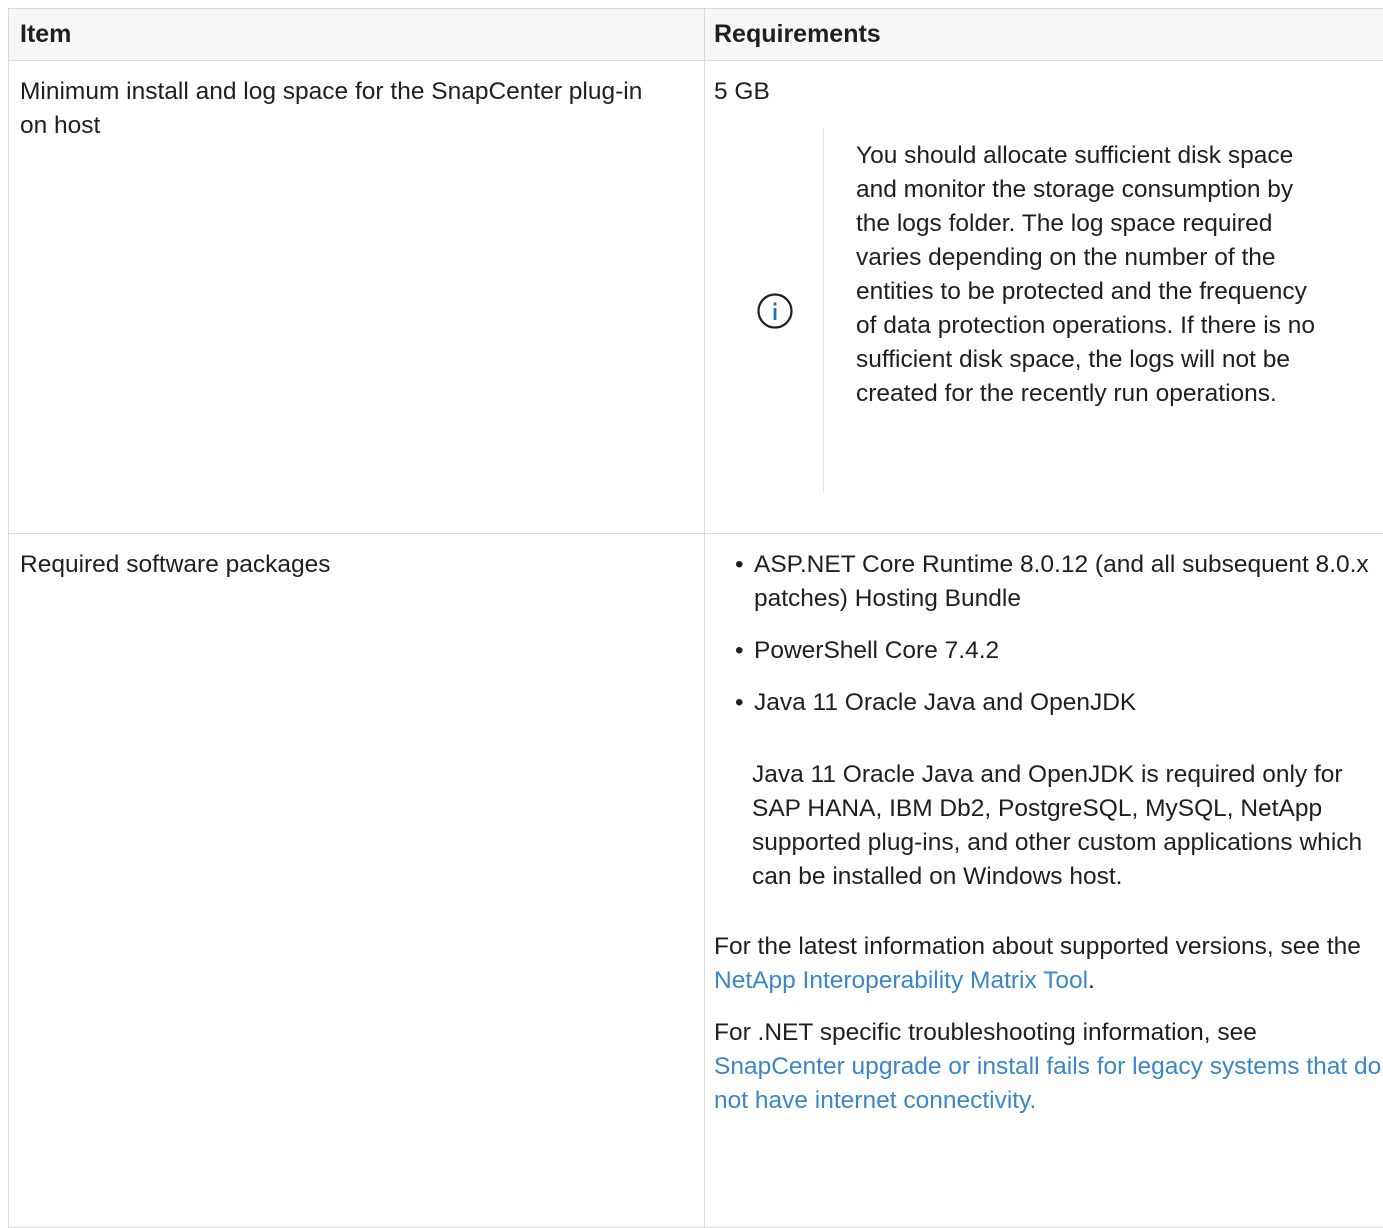  What do you see at coordinates (1091, 980) in the screenshot?
I see `versions-suffix: .` at bounding box center [1091, 980].